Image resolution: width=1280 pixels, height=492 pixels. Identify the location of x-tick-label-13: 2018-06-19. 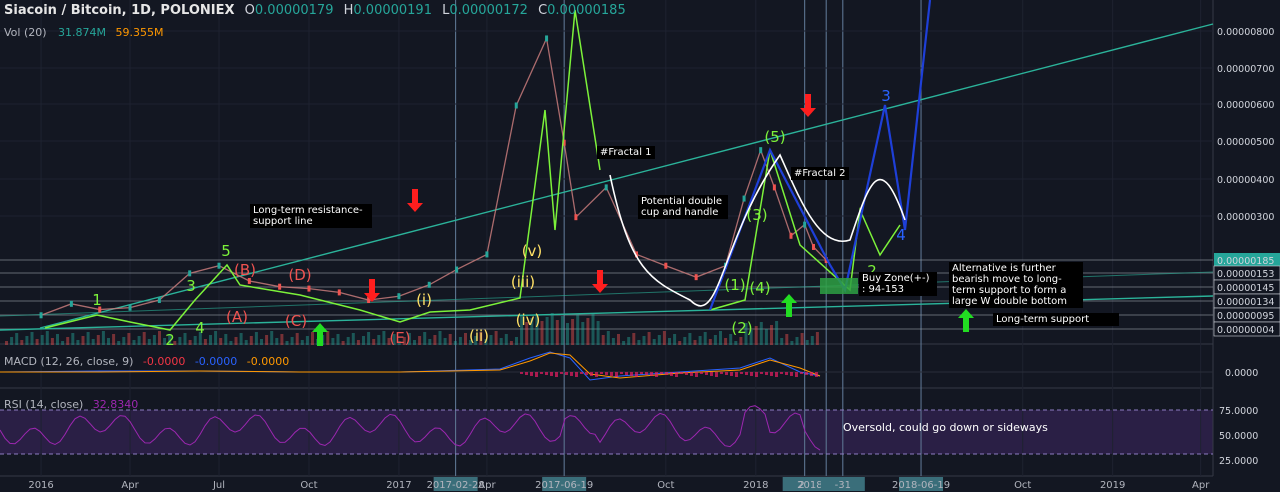
(921, 485).